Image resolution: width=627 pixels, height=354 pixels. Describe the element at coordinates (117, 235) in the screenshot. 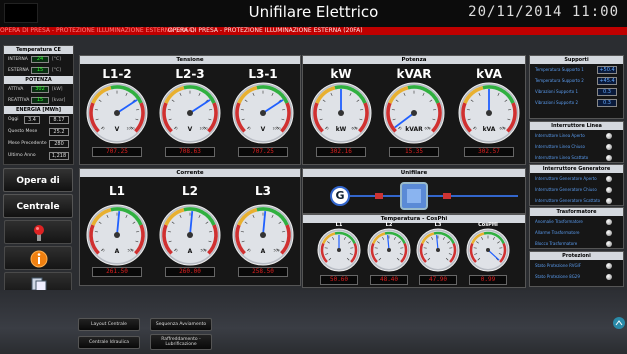

I see `current-gauge: A 0 500` at that location.